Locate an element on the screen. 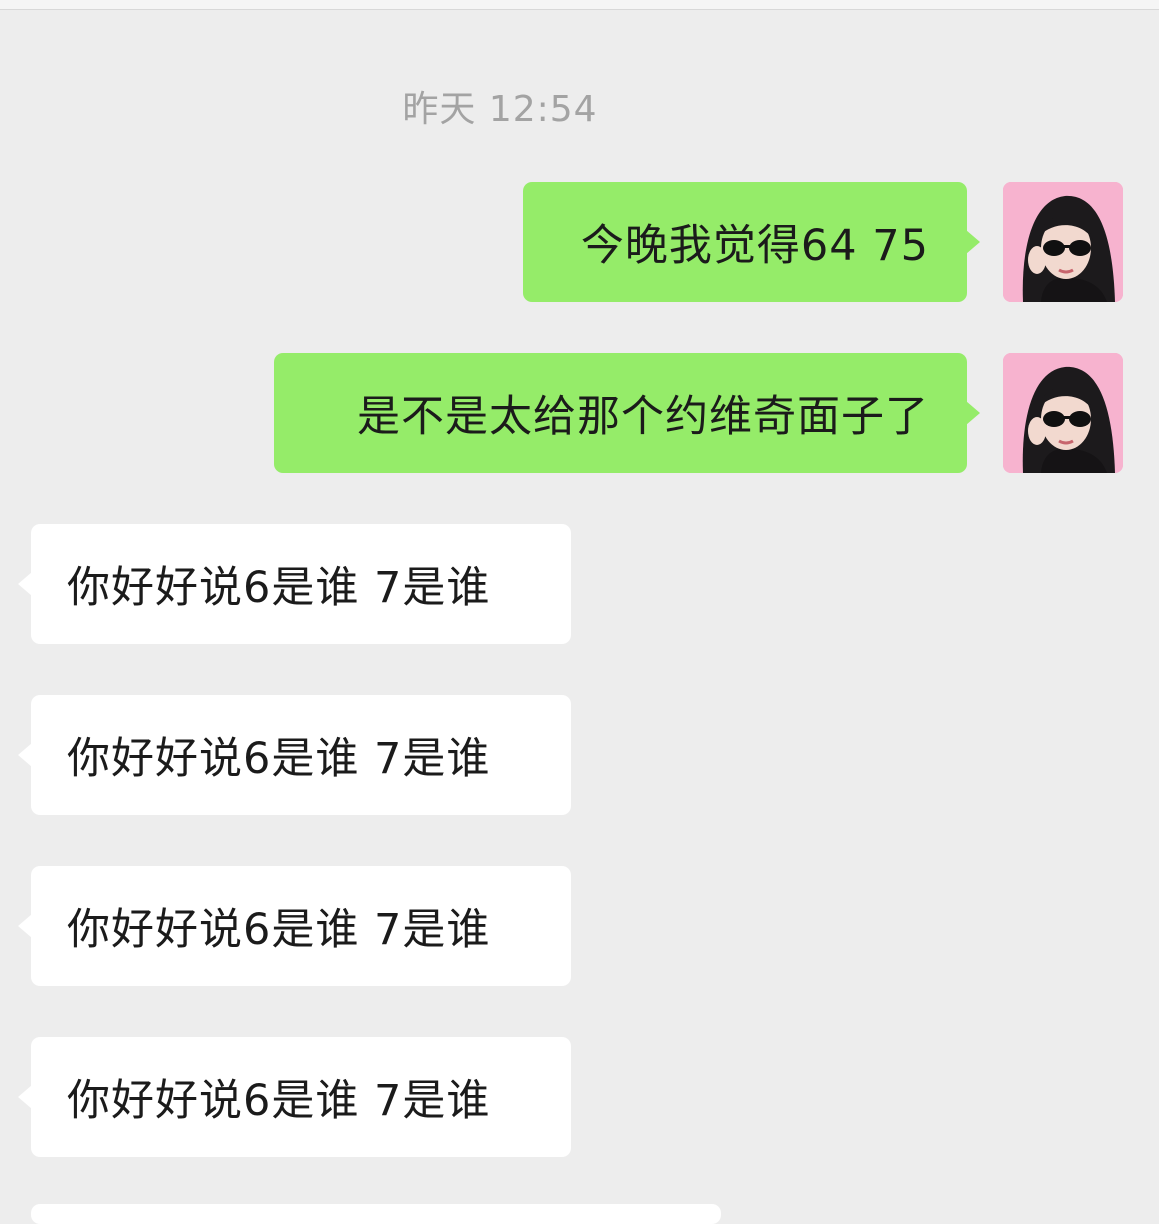  message-row-sent: 今晚我觉得64 75 is located at coordinates (579, 242).